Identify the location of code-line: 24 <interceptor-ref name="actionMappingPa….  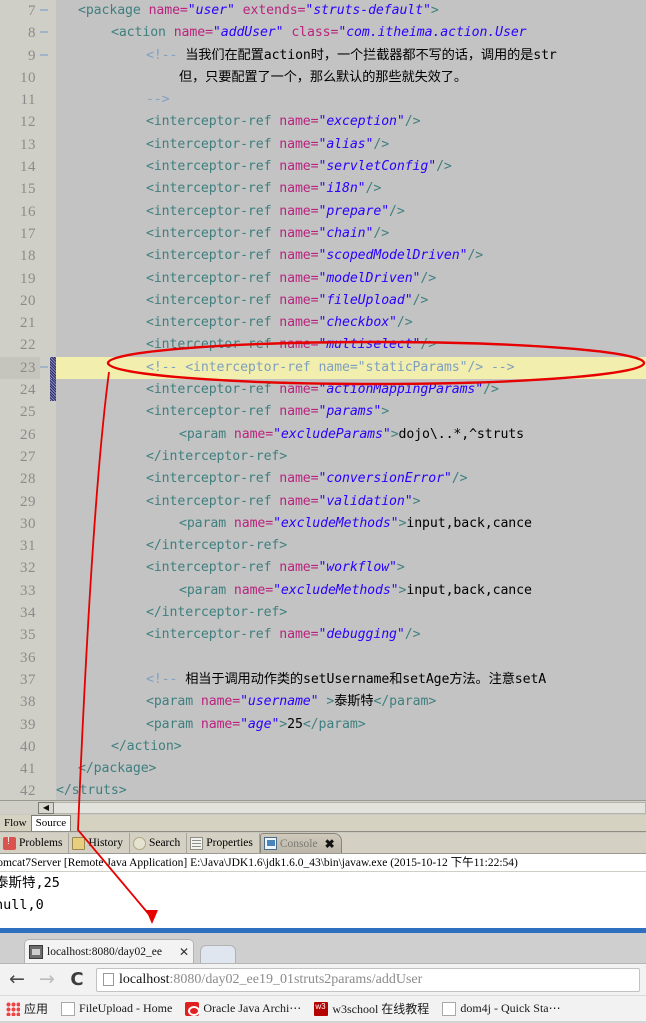
(323, 390).